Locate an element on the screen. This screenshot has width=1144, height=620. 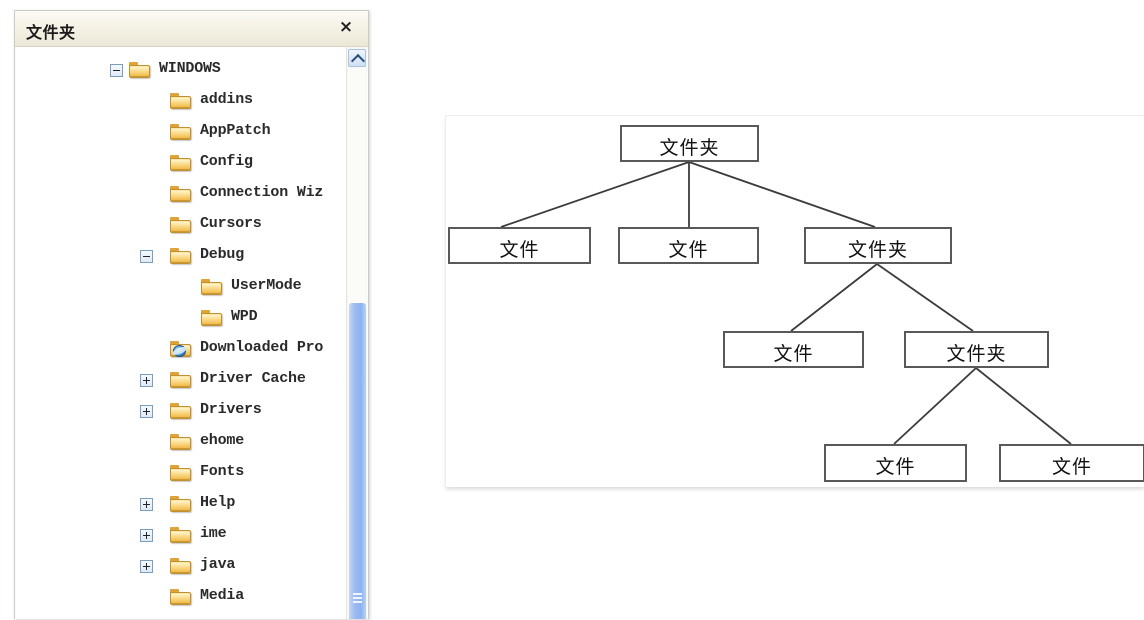
diagram-node-n6: 文件 is located at coordinates (895, 463).